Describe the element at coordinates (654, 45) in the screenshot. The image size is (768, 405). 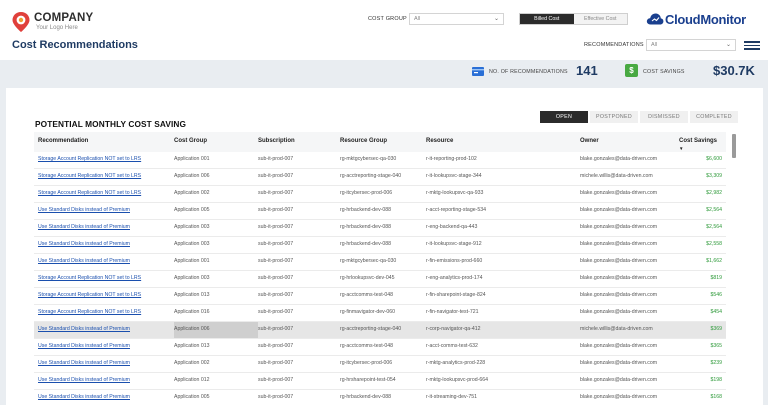
I see `recommendations-value: All` at that location.